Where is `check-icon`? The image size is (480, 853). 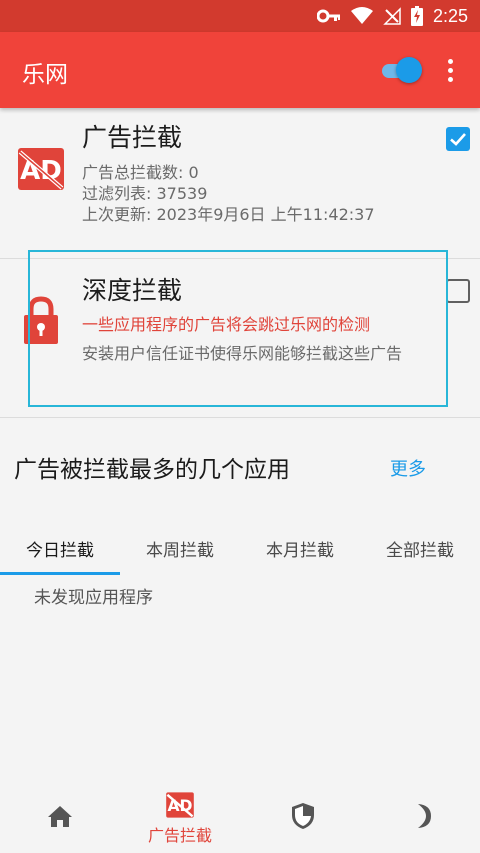 check-icon is located at coordinates (458, 139).